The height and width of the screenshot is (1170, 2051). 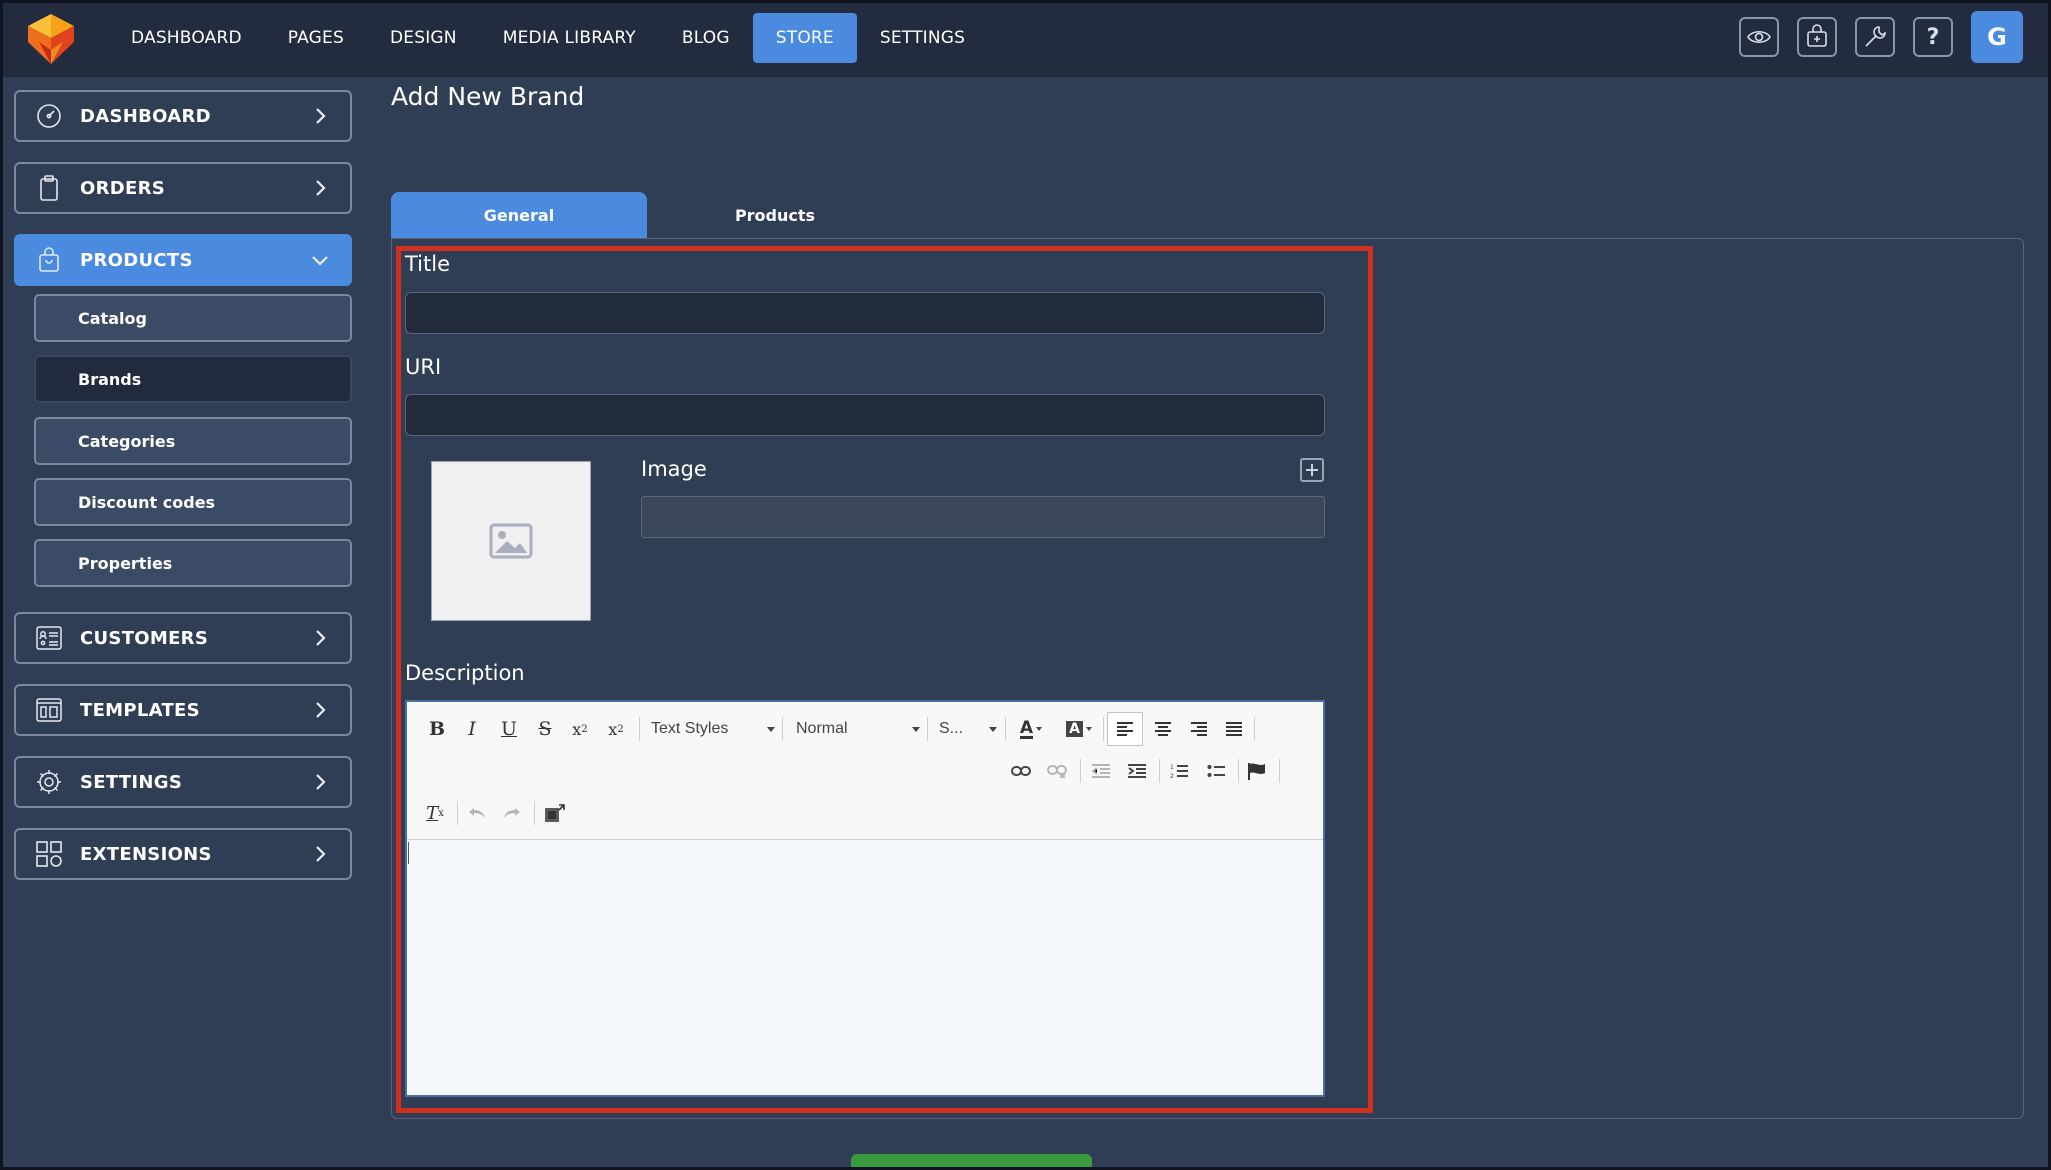 I want to click on sidebar-subitem-properties: Properties, so click(x=193, y=563).